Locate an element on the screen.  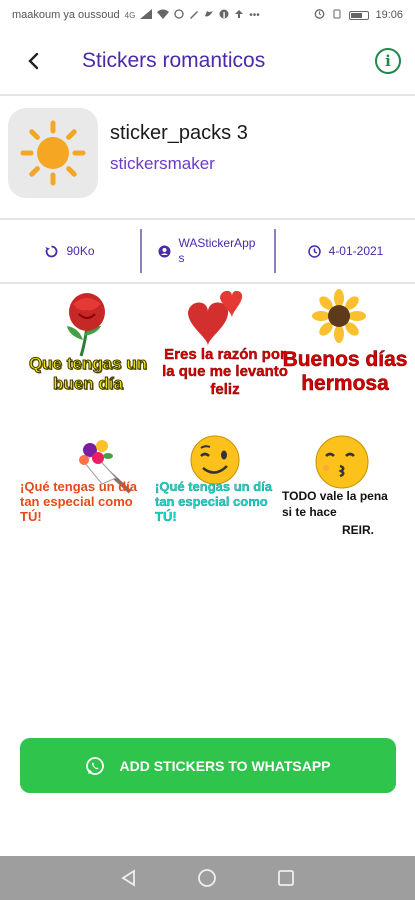
pack-author: stickersmaker is located at coordinates (162, 163).